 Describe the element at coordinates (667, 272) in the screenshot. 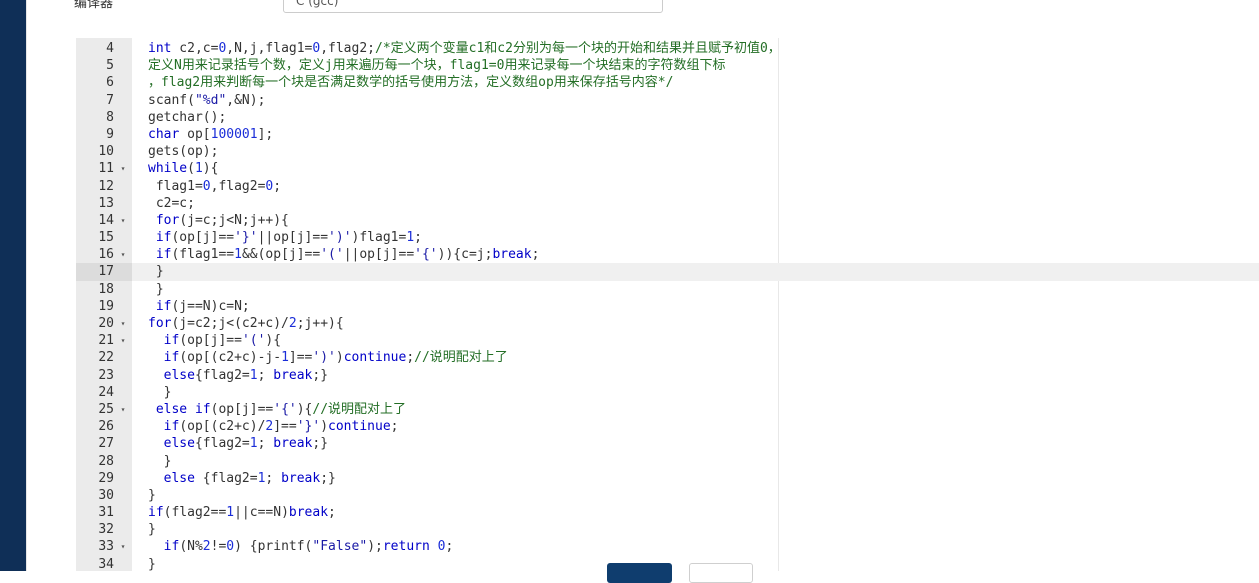

I see `code-line: 17 }` at that location.